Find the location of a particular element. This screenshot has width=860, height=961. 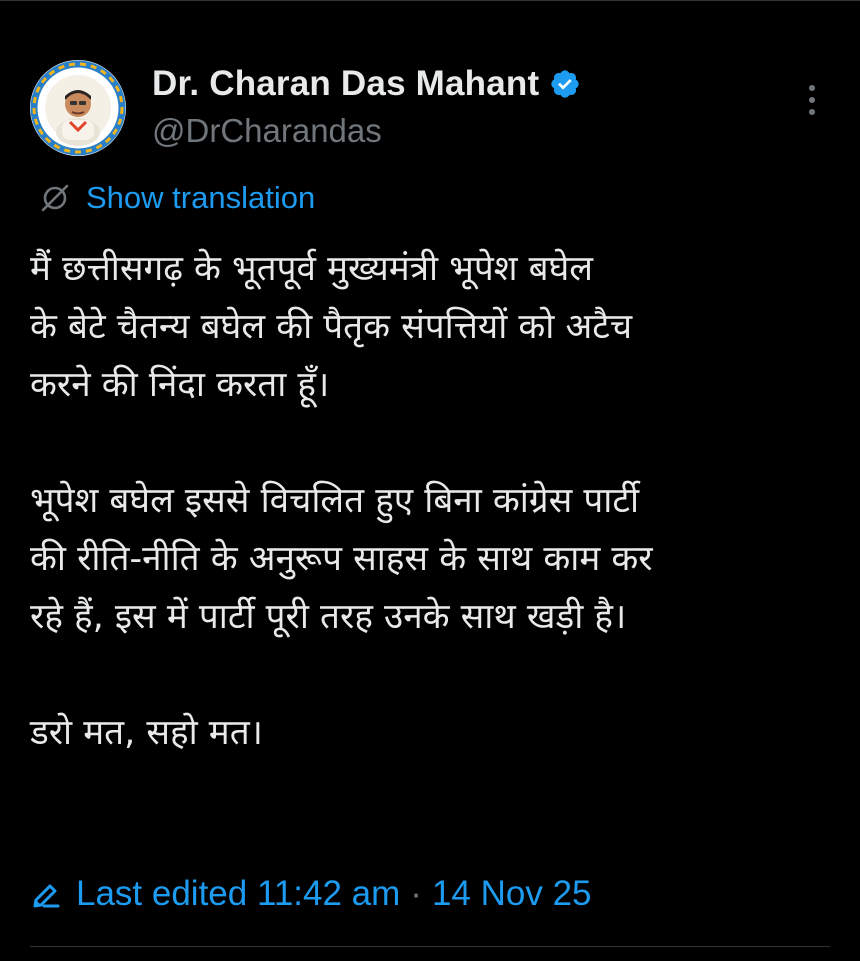

display-name: Dr. Charan Das Mahant is located at coordinates (345, 84).